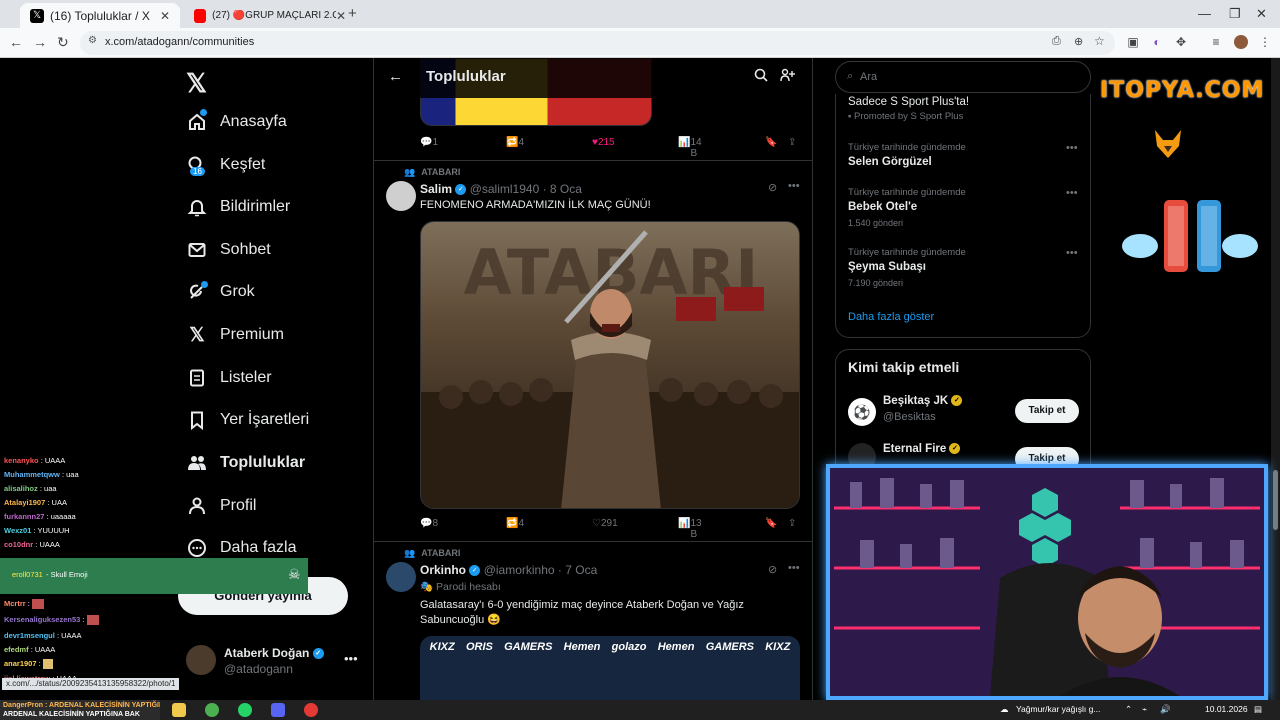 Image resolution: width=1280 pixels, height=720 pixels. Describe the element at coordinates (200, 15) in the screenshot. I see `youtube-favicon-icon` at that location.